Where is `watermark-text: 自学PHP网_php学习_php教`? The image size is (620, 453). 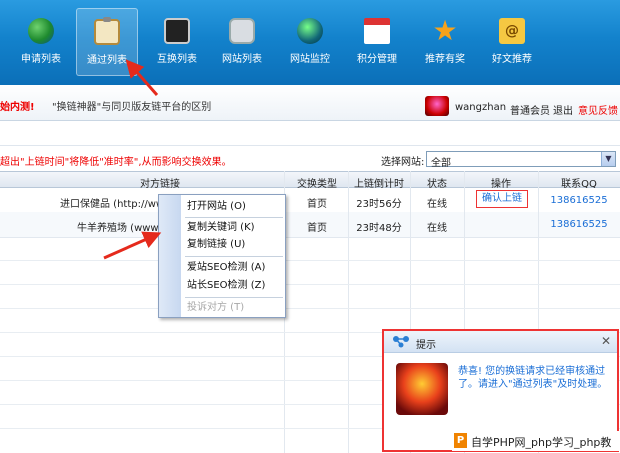 watermark-text: 自学PHP网_php学习_php教 is located at coordinates (541, 442).